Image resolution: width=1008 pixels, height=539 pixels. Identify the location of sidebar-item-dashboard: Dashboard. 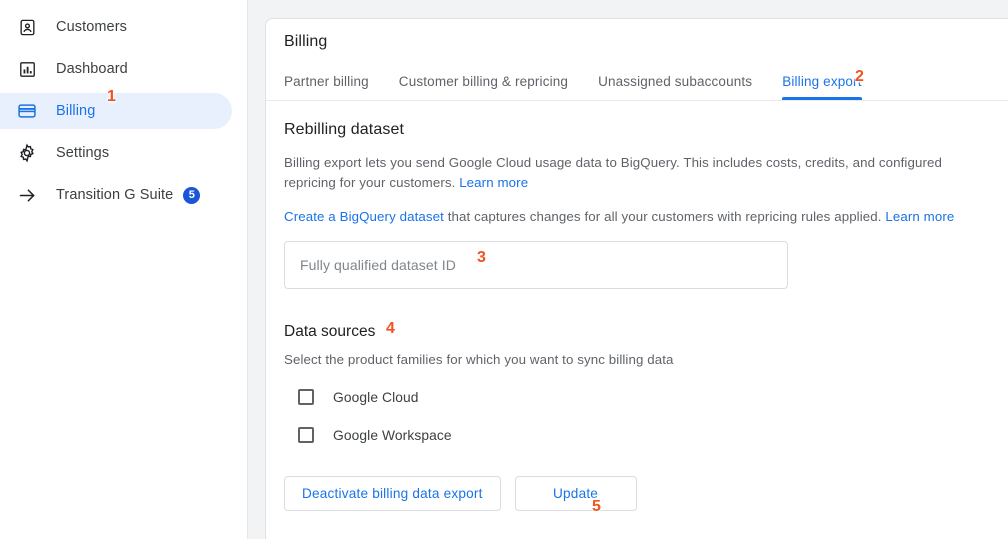
(116, 69).